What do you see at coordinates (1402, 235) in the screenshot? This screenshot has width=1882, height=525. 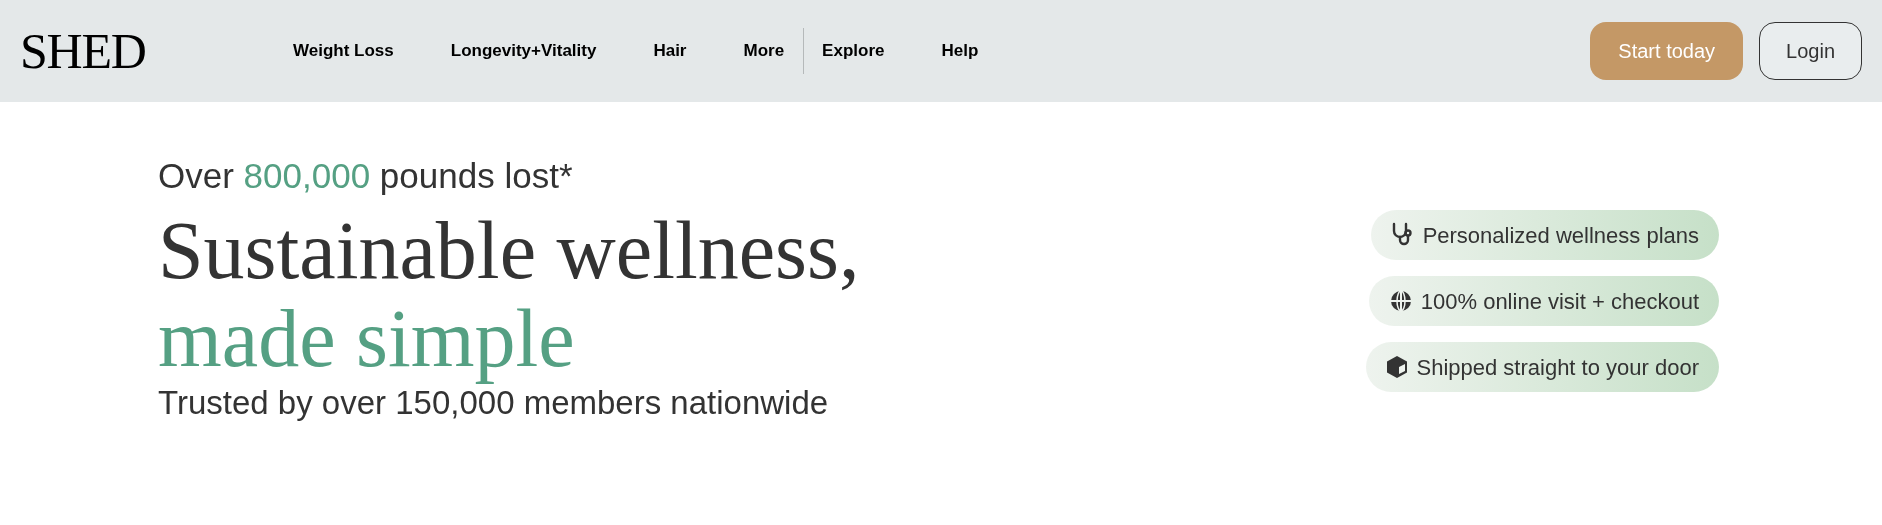 I see `stethoscope-icon` at bounding box center [1402, 235].